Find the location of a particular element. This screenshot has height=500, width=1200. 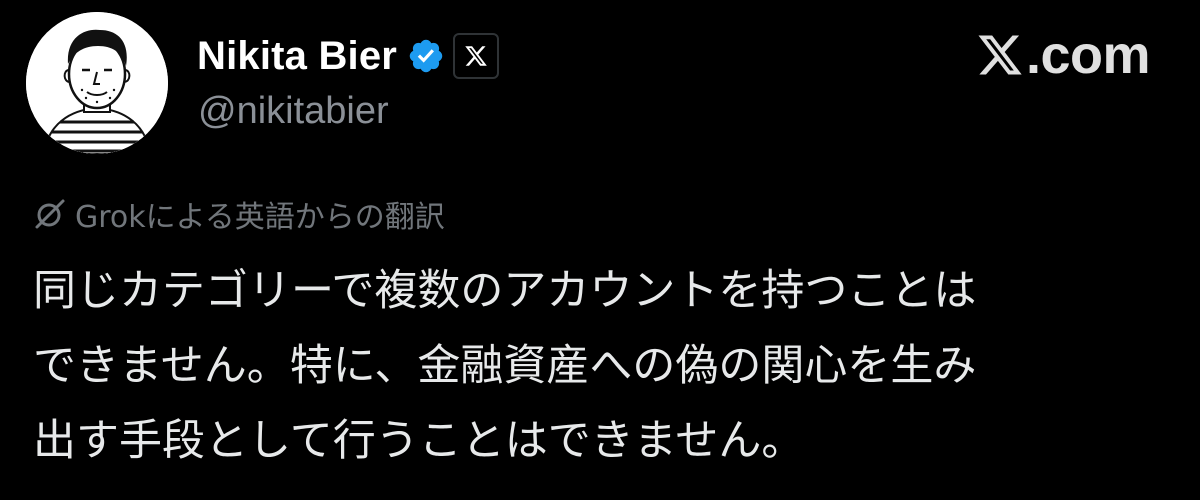

author-display-name: Nikita Bier is located at coordinates (297, 56).